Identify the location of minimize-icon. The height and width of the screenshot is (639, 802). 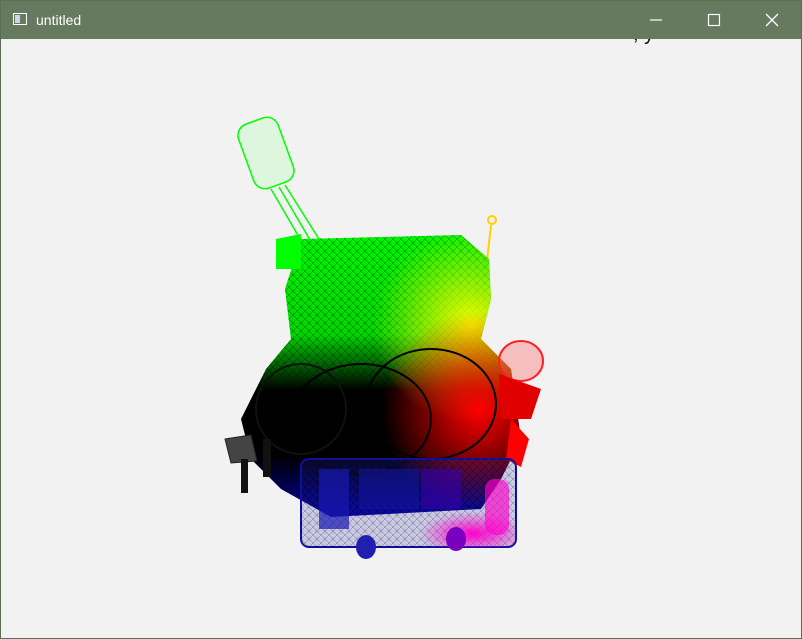
(656, 20).